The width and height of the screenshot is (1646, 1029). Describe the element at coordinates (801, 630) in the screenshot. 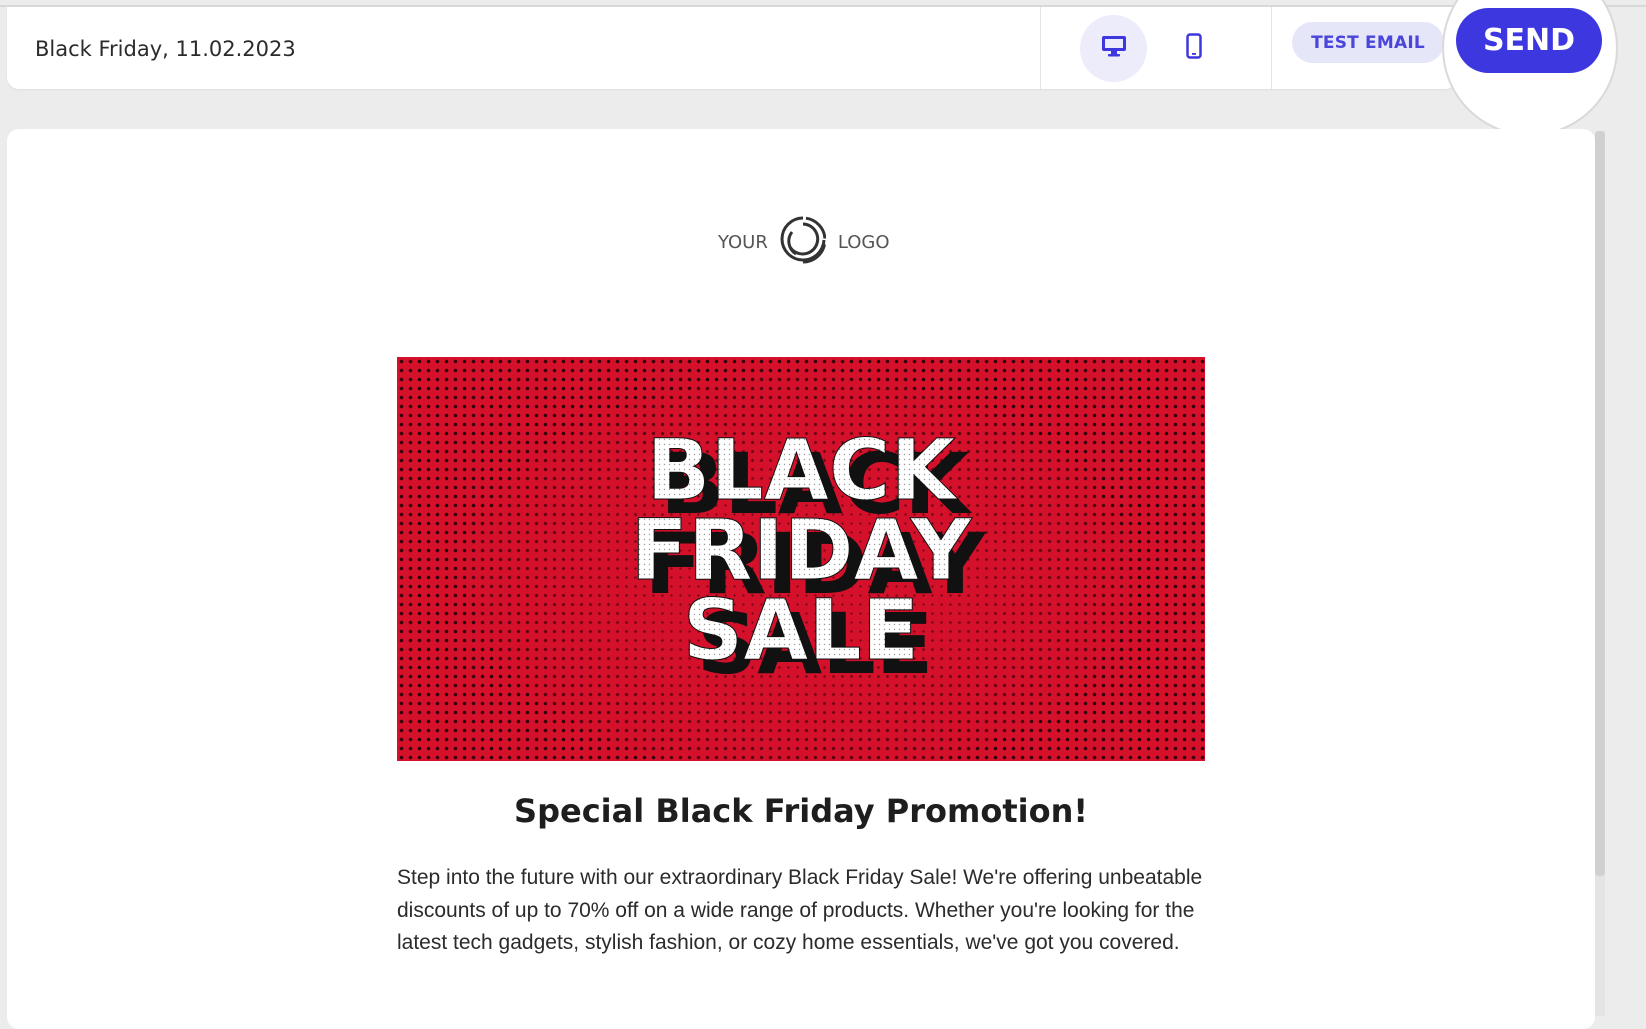

I see `banner-line-3: SALE` at that location.